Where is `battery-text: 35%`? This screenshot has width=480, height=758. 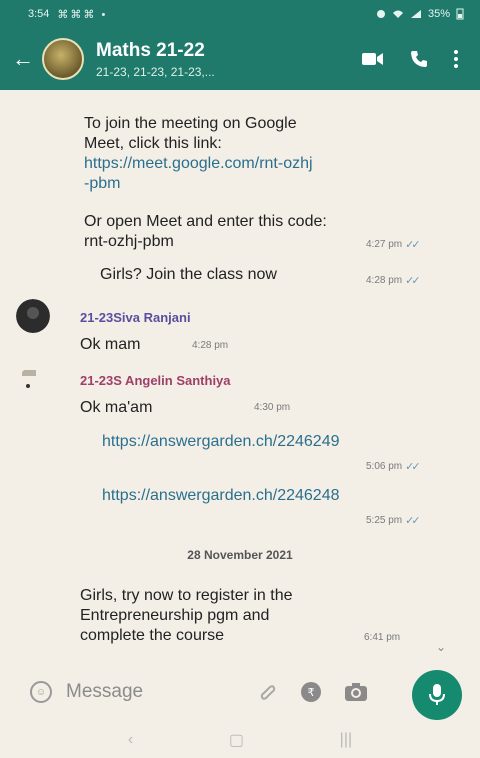 battery-text: 35% is located at coordinates (438, 14).